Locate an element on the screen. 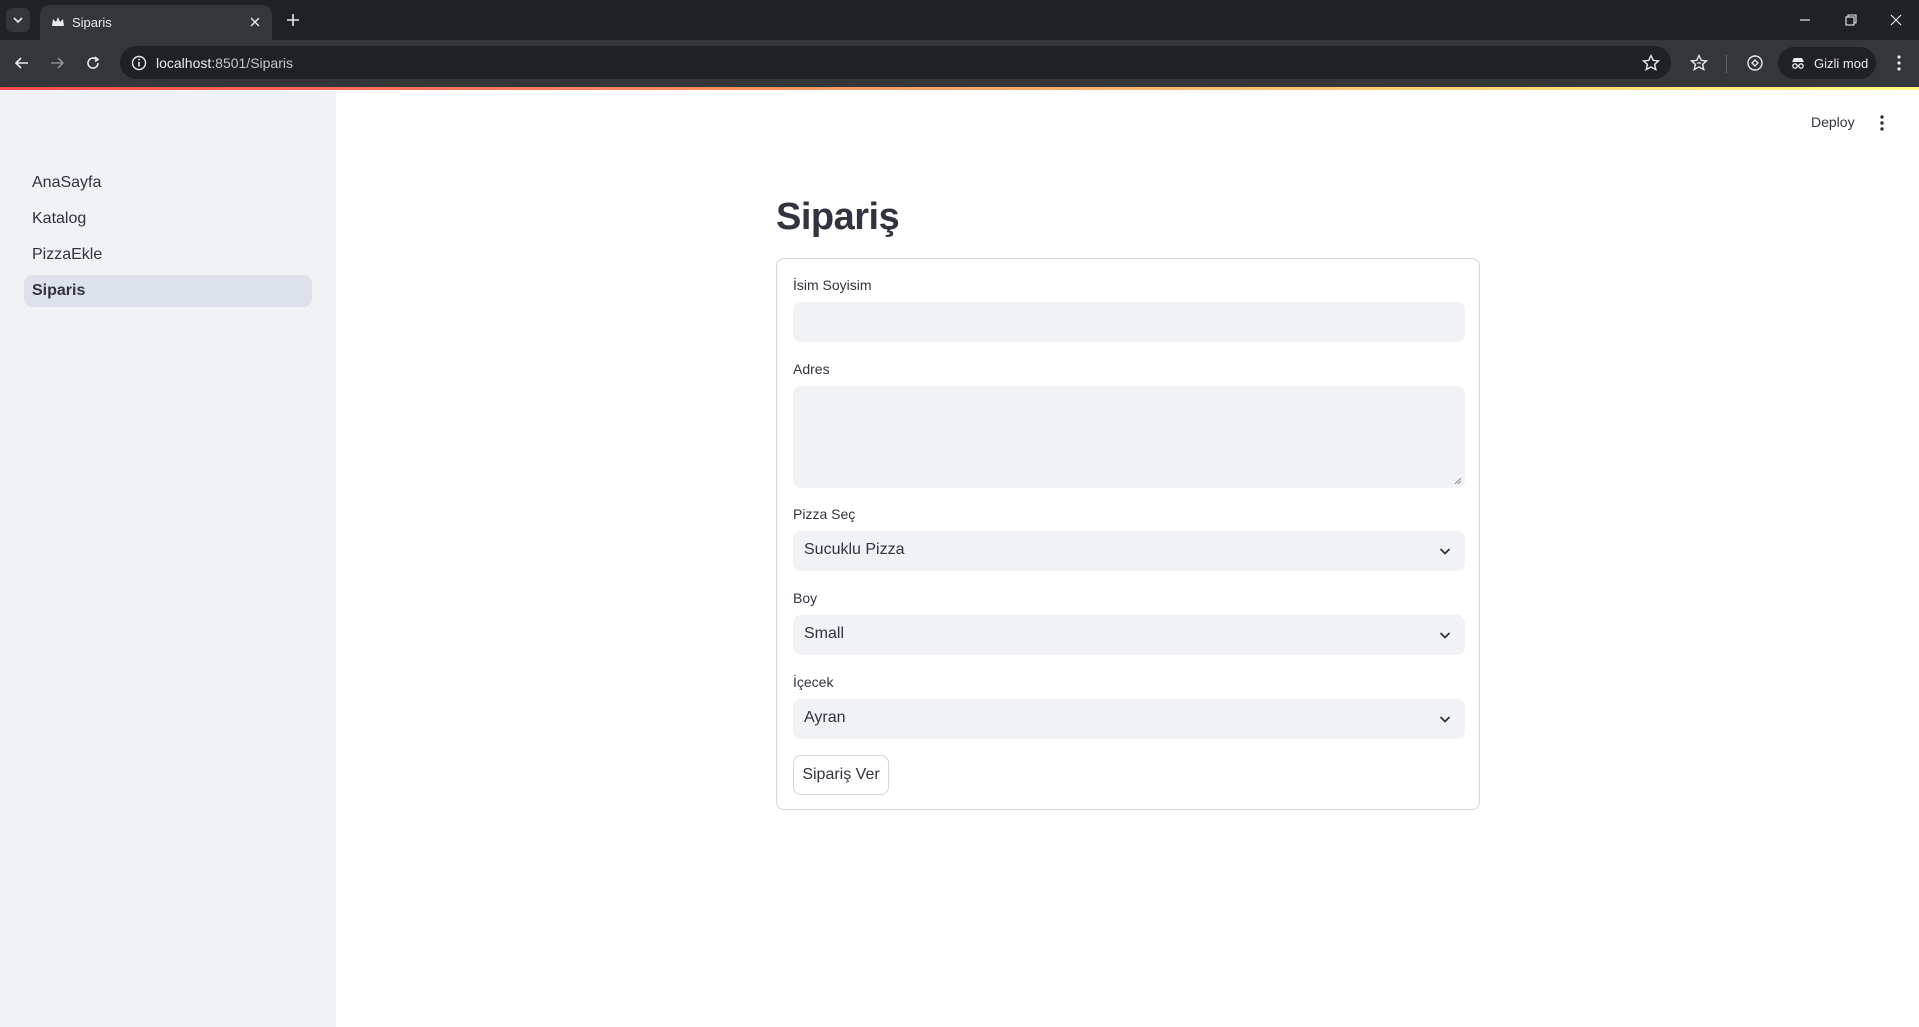 This screenshot has height=1027, width=1919. address-label: Adres is located at coordinates (811, 369).